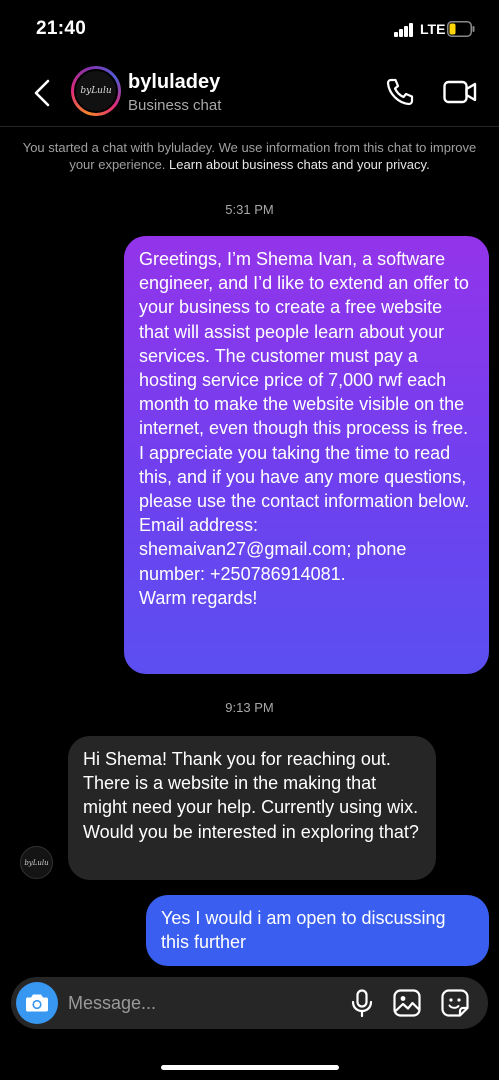 The width and height of the screenshot is (499, 1080). I want to click on camera-button, so click(37, 1003).